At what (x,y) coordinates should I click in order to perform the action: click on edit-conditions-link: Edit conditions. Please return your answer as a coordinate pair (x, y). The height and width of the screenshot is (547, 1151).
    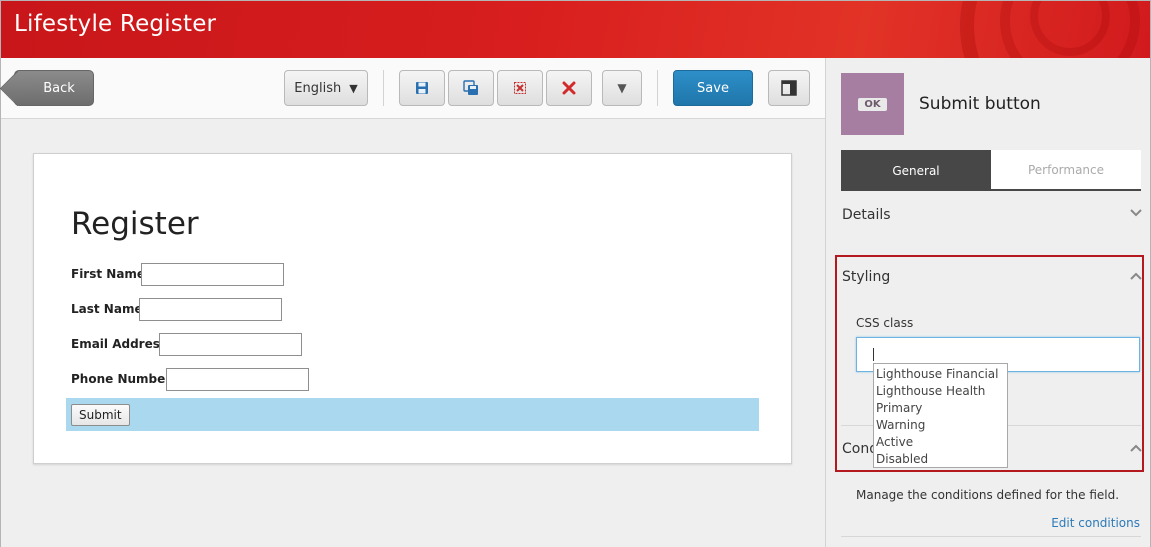
    Looking at the image, I should click on (1095, 523).